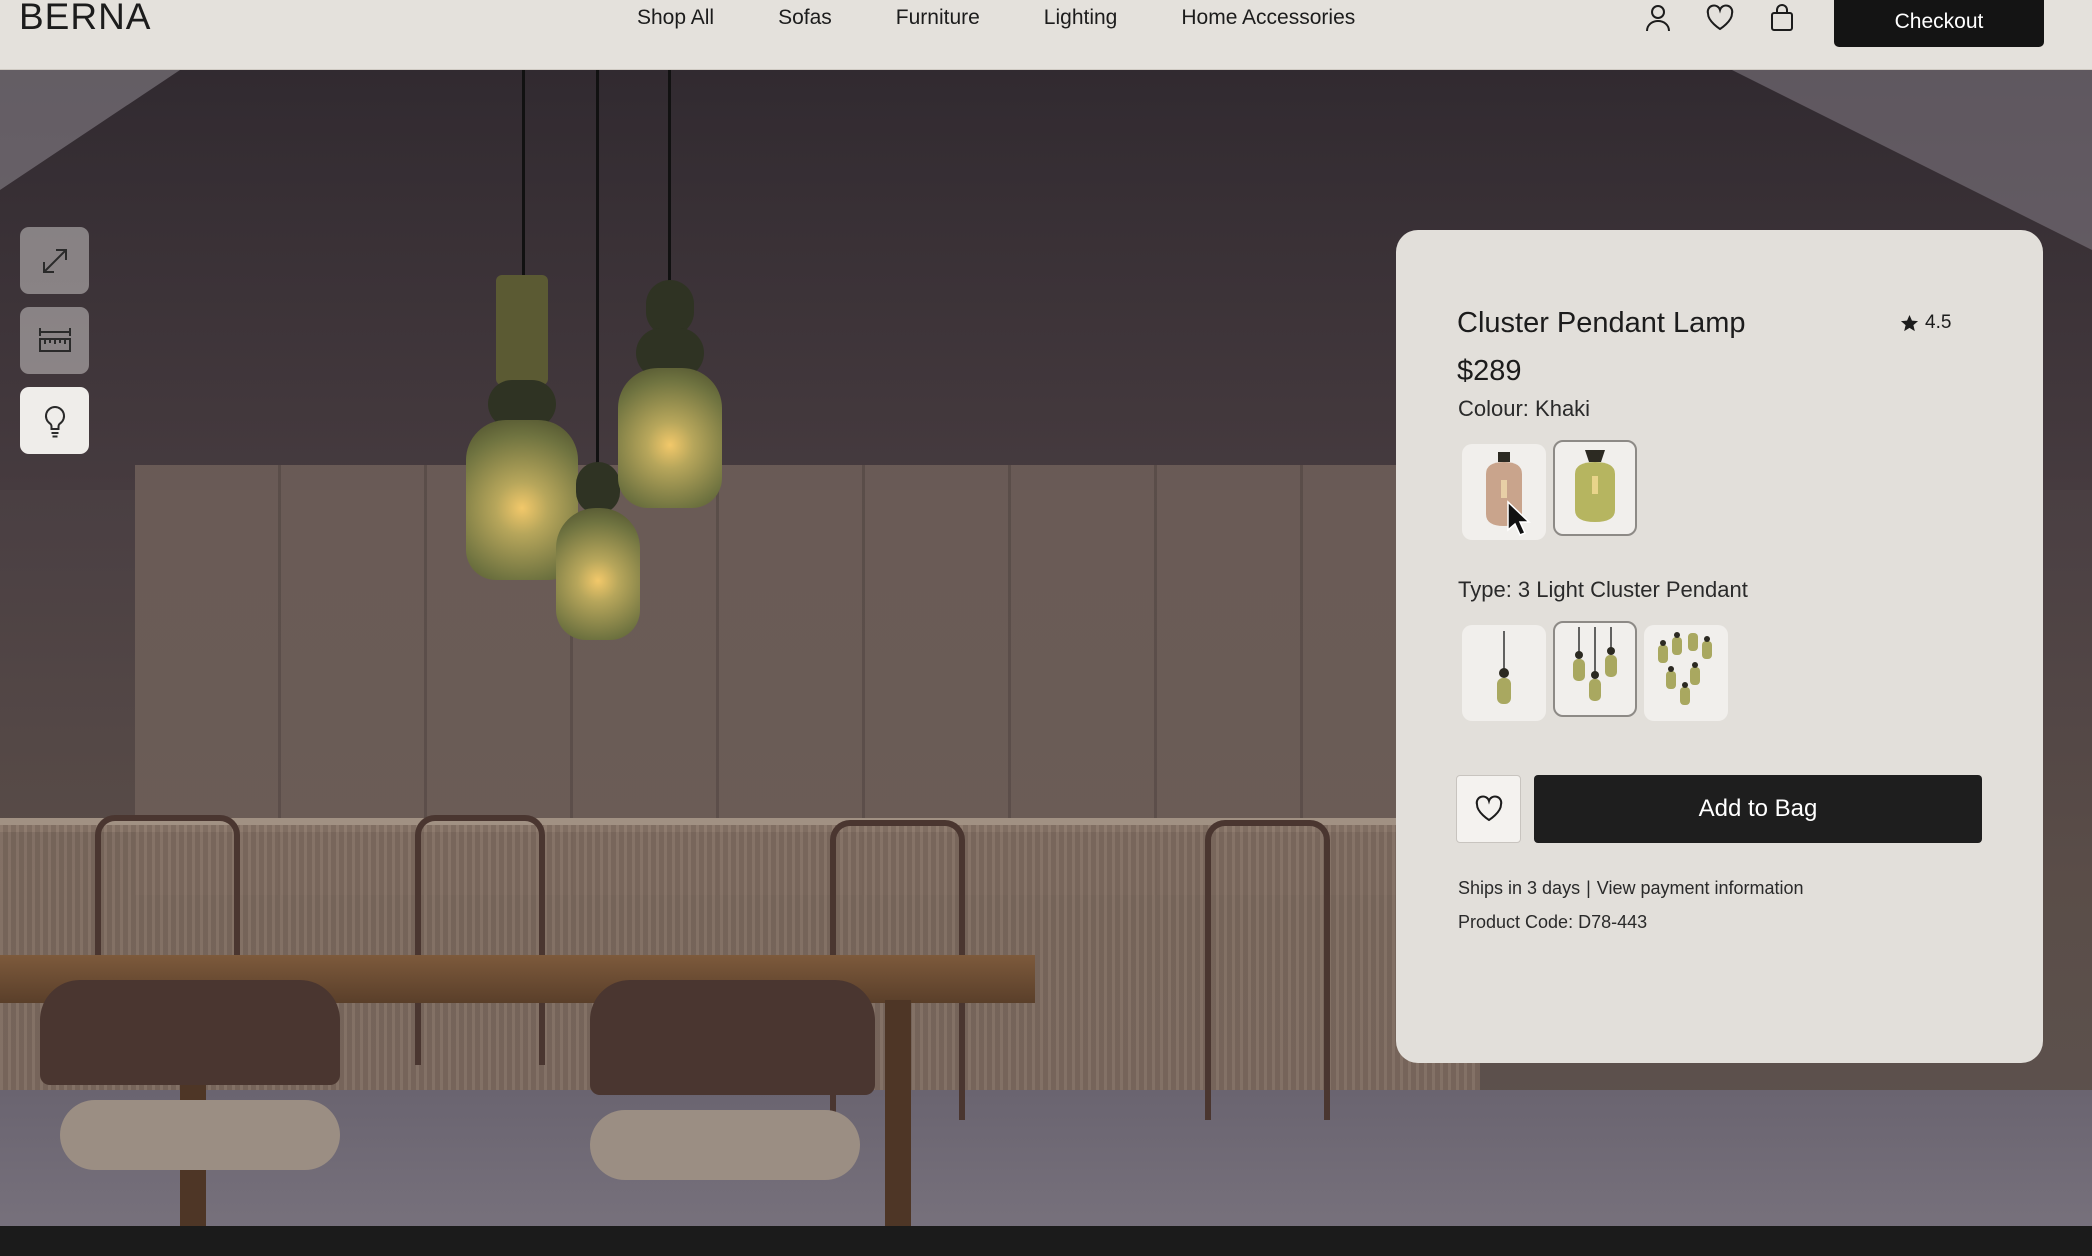 This screenshot has height=1256, width=2092. I want to click on mouse-cursor-icon, so click(1519, 518).